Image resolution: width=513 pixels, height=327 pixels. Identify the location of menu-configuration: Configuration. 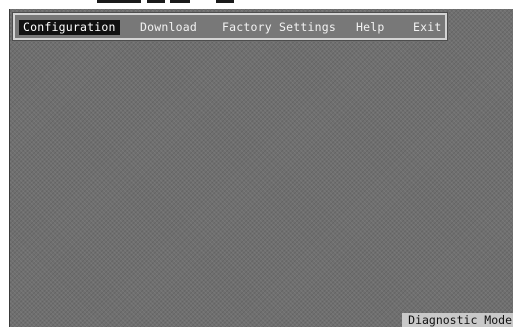
(69, 27).